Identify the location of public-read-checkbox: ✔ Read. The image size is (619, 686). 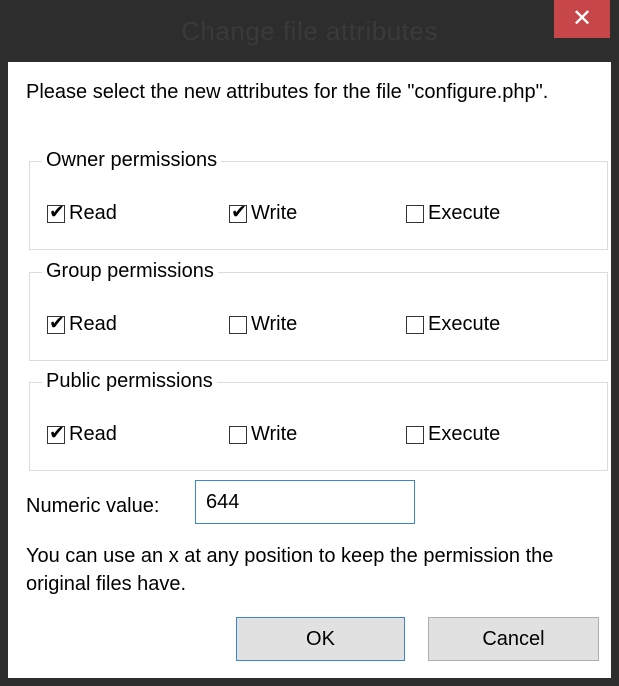
(82, 434).